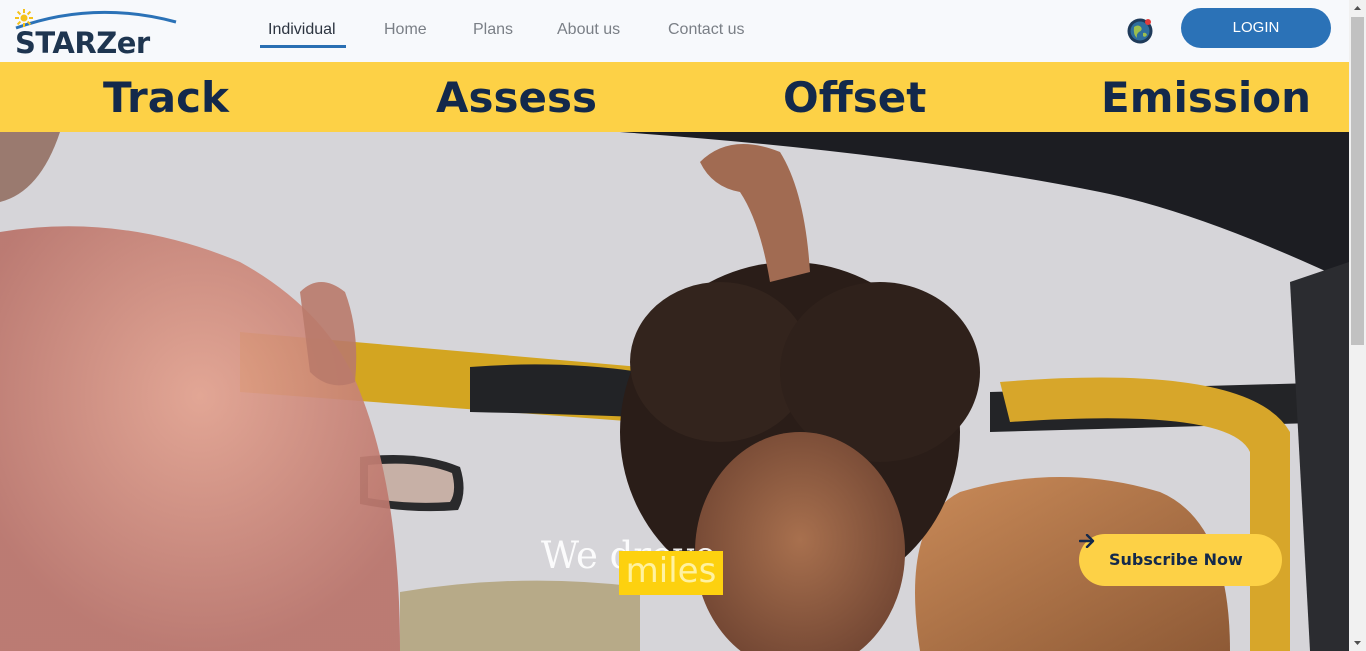  I want to click on nav-home: Home, so click(405, 30).